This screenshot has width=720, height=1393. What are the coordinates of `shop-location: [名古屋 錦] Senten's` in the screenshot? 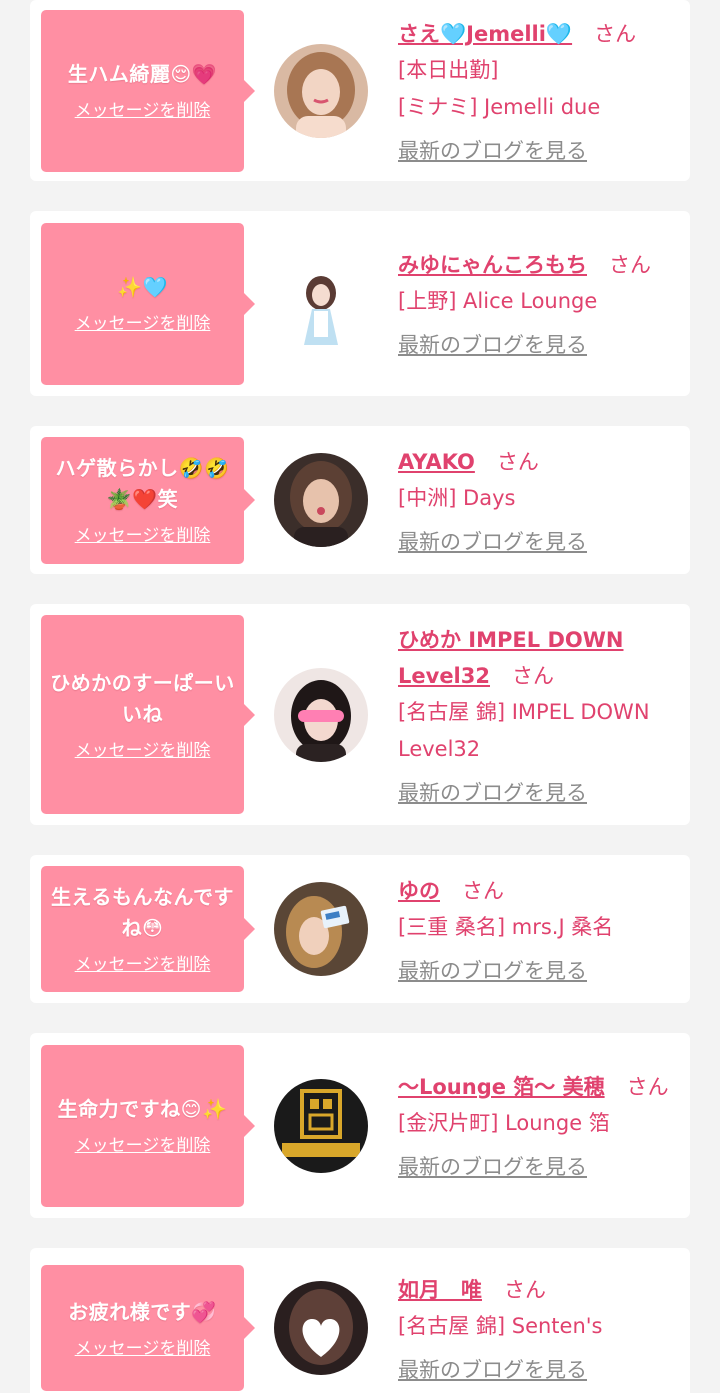 It's located at (500, 1325).